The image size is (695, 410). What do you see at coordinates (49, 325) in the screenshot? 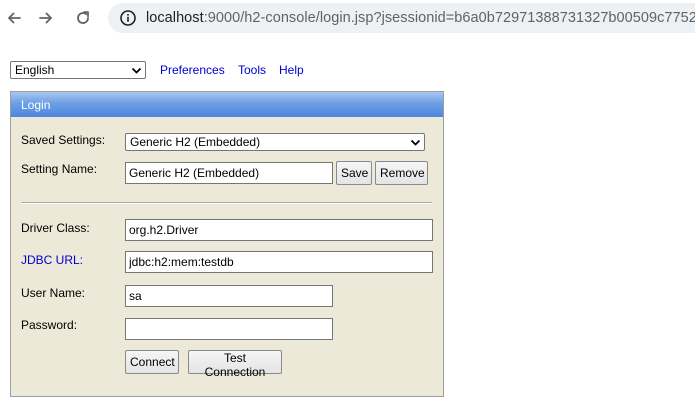
I see `password-label: Password:` at bounding box center [49, 325].